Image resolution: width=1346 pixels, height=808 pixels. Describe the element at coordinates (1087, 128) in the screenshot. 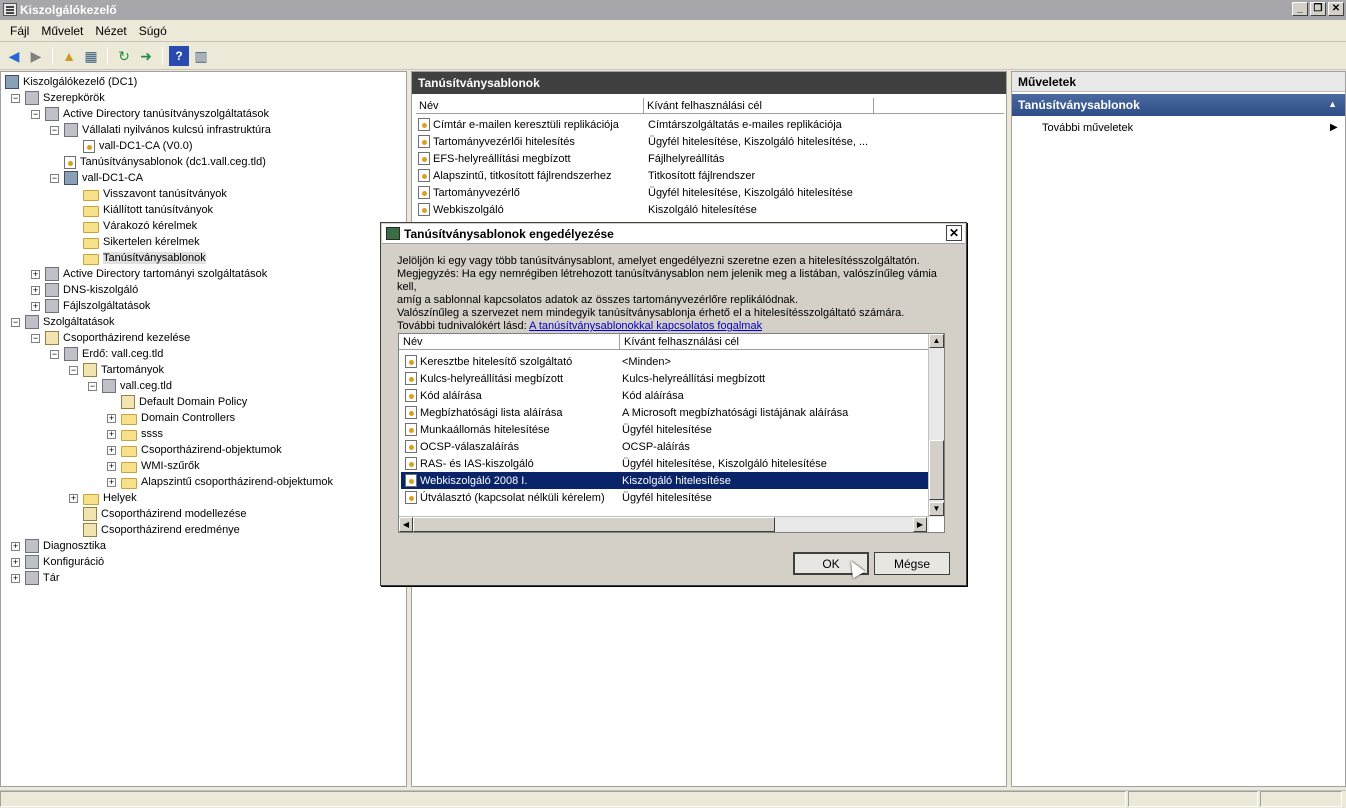

I see `more-actions-item: További műveletek` at that location.